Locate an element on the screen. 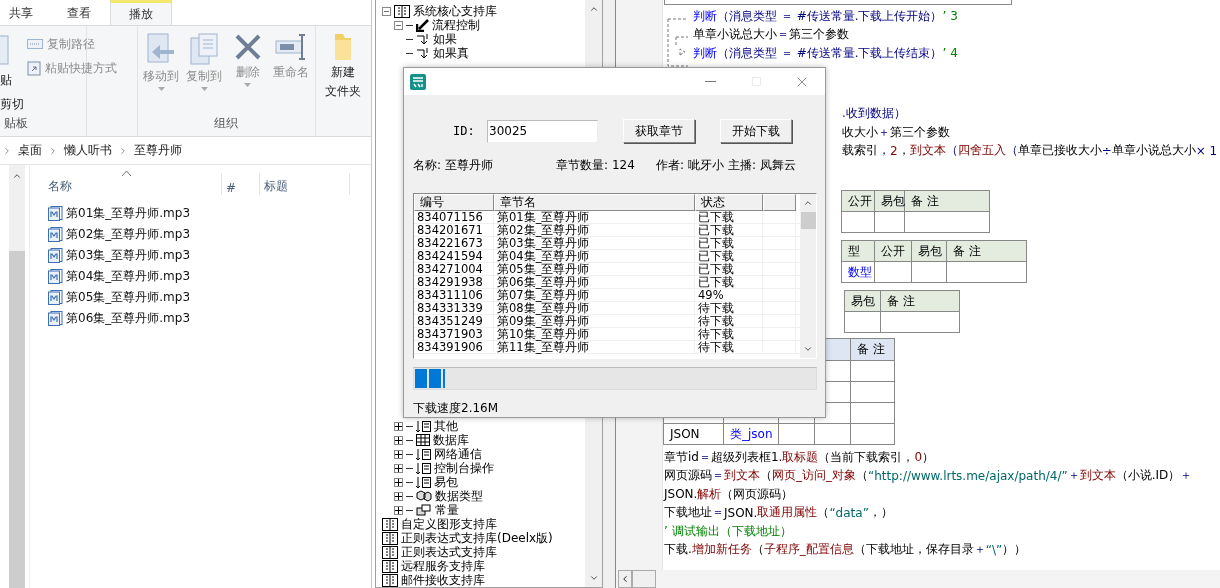 This screenshot has height=588, width=1220. code-line: 判断（消息类型 ＝ #传送常量.下载上传结束）’ 4 is located at coordinates (826, 53).